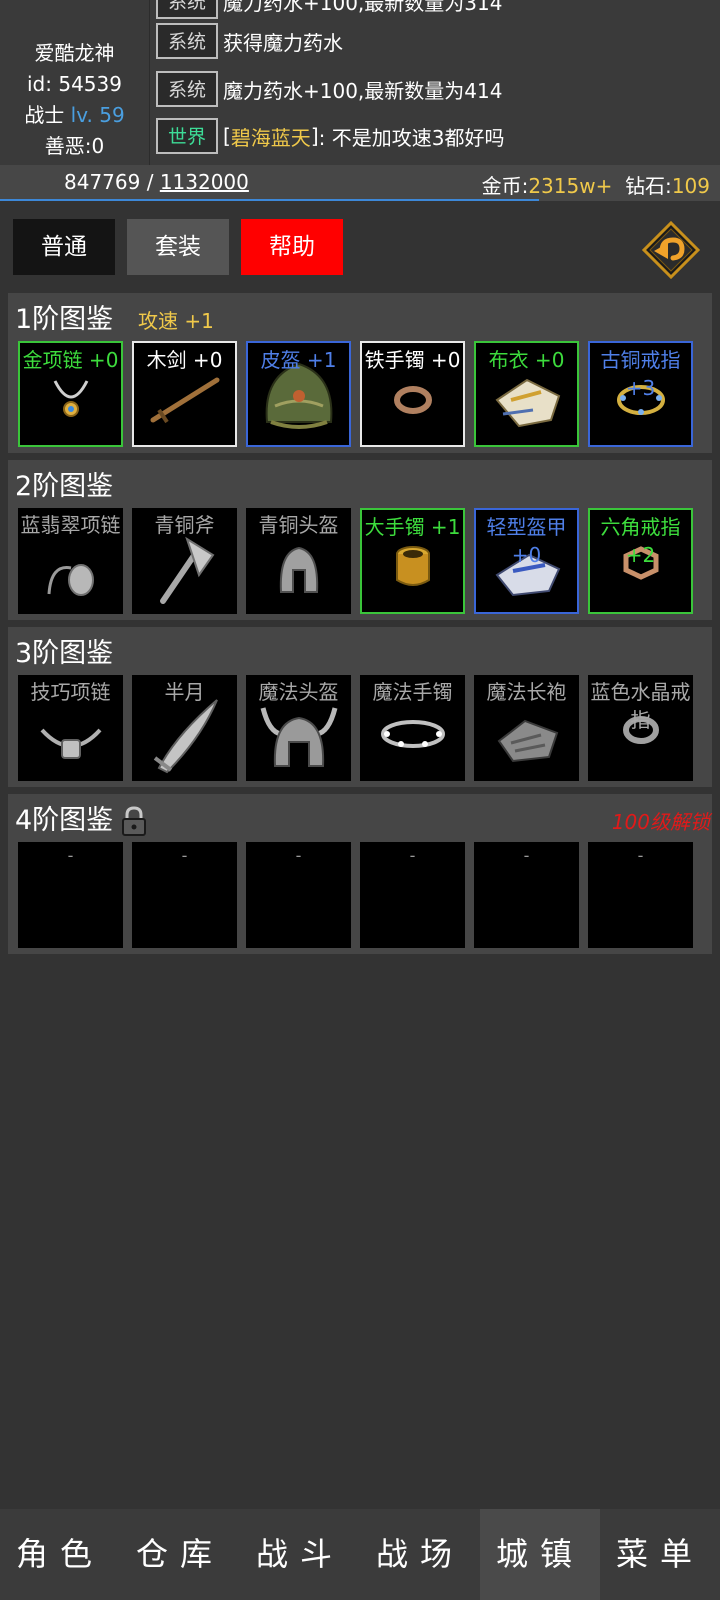  I want to click on nav-battle: 战斗, so click(300, 1554).